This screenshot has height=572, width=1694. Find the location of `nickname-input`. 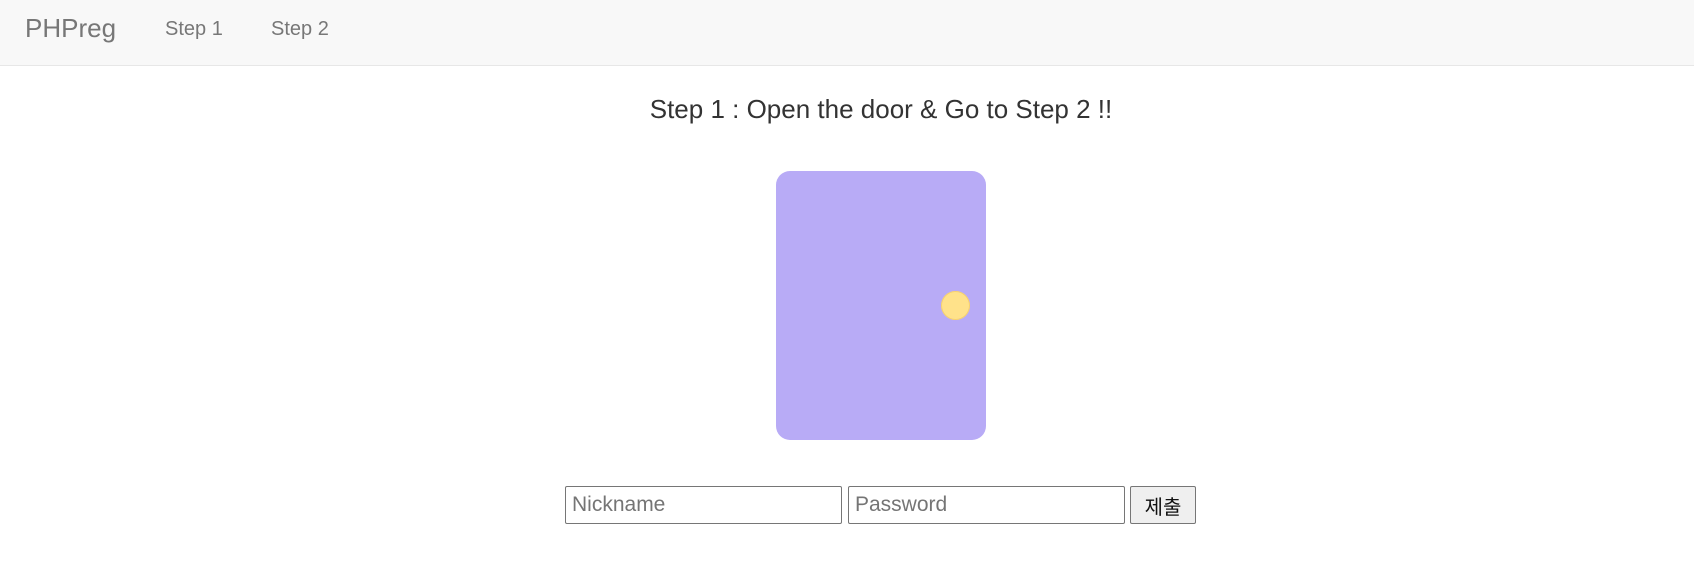

nickname-input is located at coordinates (703, 505).